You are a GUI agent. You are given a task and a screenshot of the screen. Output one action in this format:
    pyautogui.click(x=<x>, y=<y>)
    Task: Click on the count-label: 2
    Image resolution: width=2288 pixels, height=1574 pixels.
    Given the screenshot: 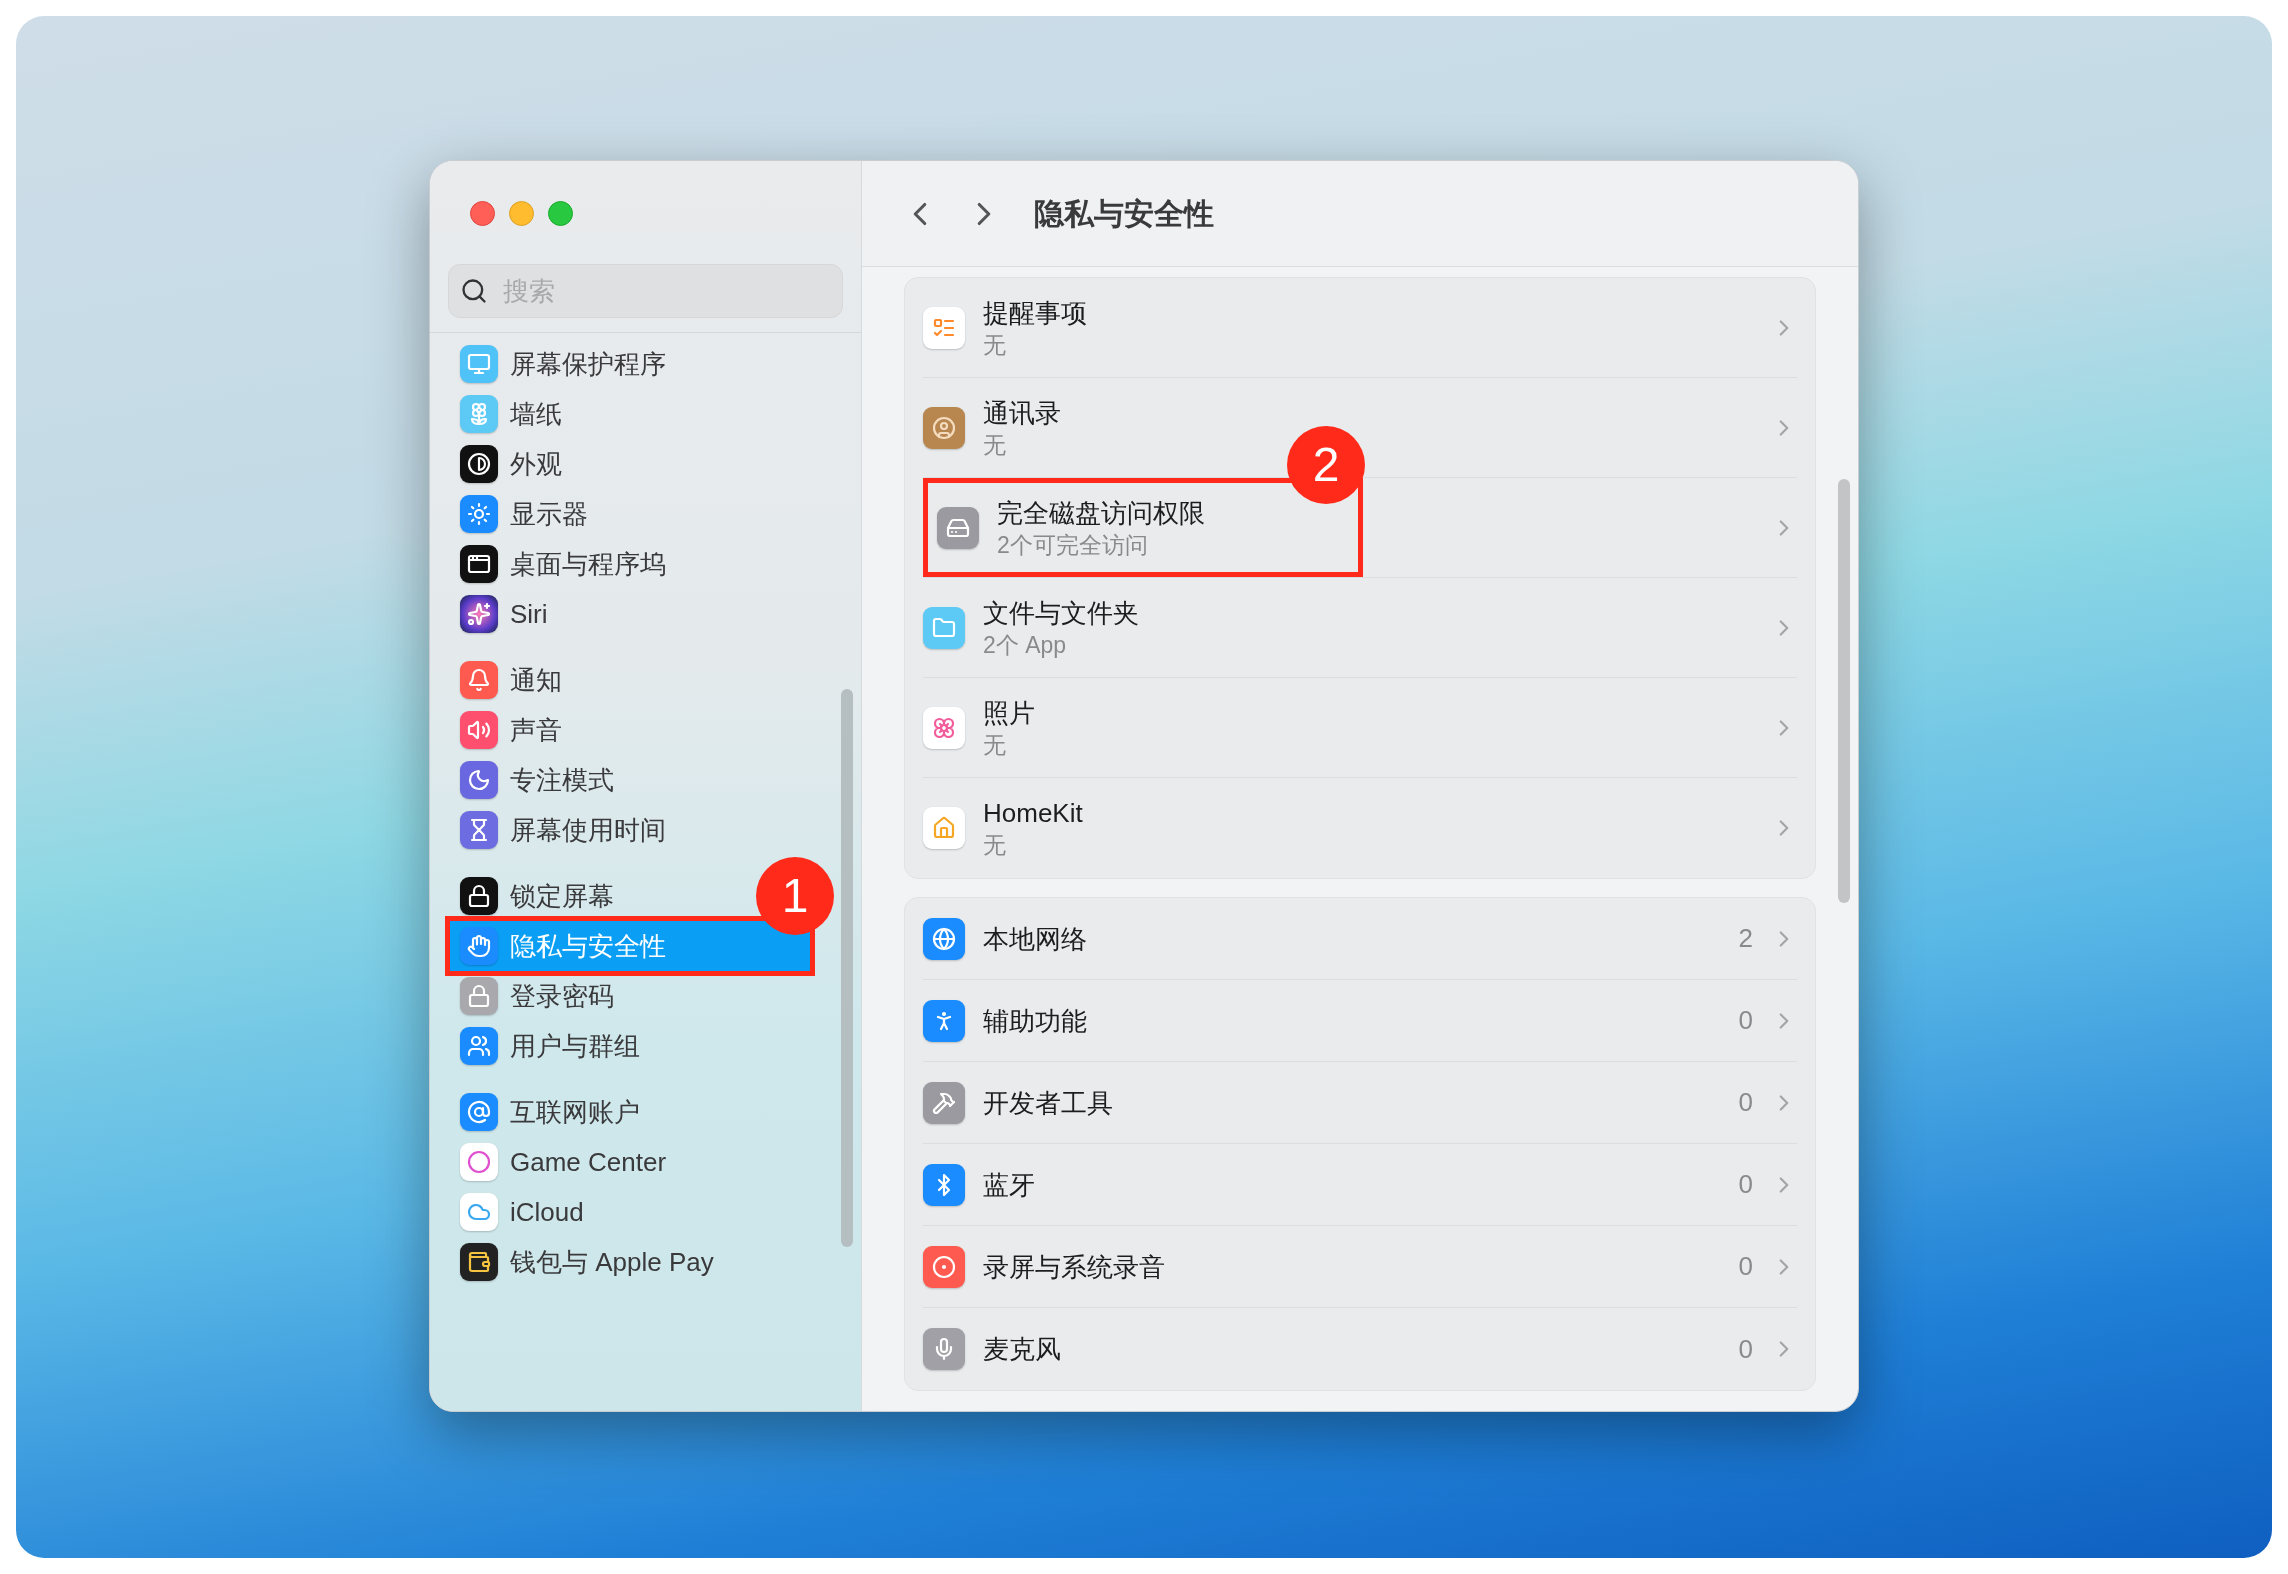 What is the action you would take?
    pyautogui.click(x=1745, y=938)
    